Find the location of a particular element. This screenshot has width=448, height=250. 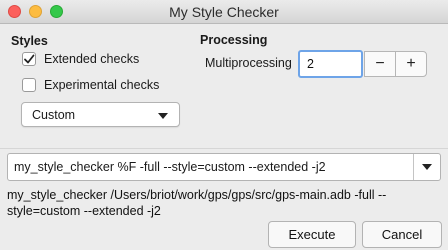

decrement-button: − is located at coordinates (380, 64).